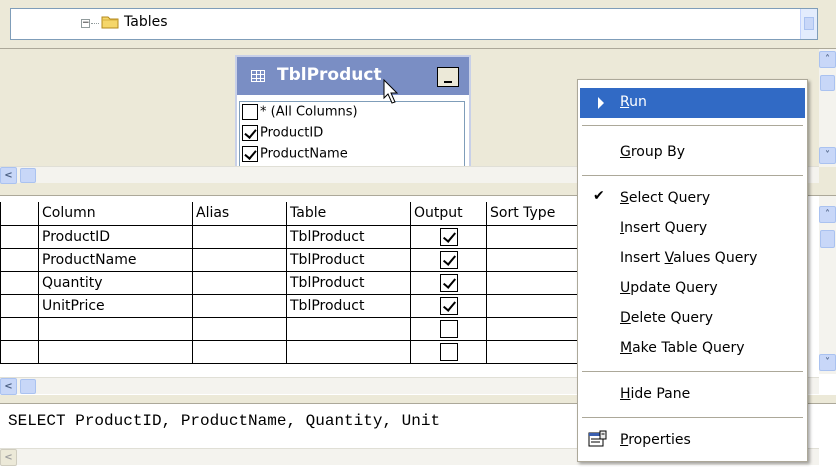 The height and width of the screenshot is (467, 836). I want to click on table-title-bar: TblProduct, so click(353, 76).